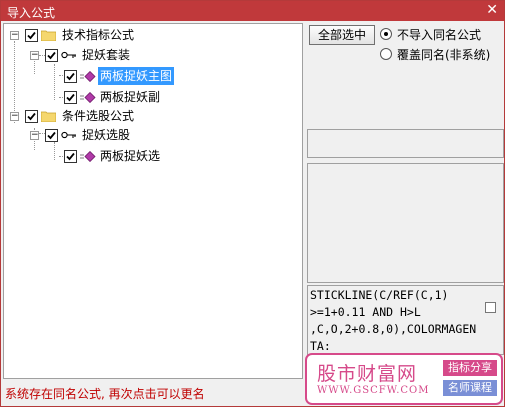  What do you see at coordinates (105, 394) in the screenshot?
I see `status-message: 系统存在同名公式, 再次点击可以更名` at bounding box center [105, 394].